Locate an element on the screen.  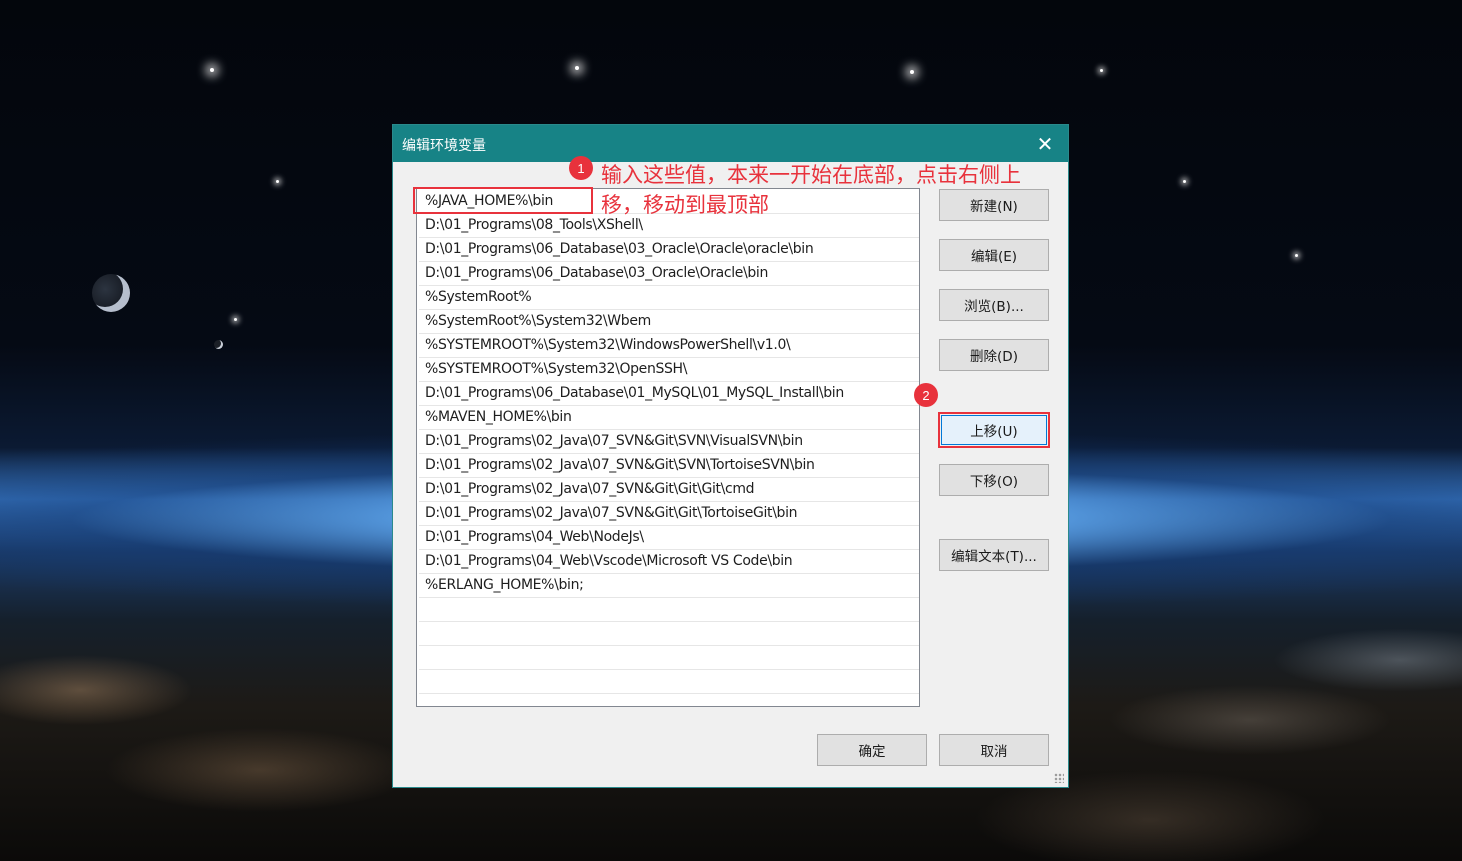
path-list-item-text: %ERLANG_HOME%\bin; is located at coordinates (504, 585).